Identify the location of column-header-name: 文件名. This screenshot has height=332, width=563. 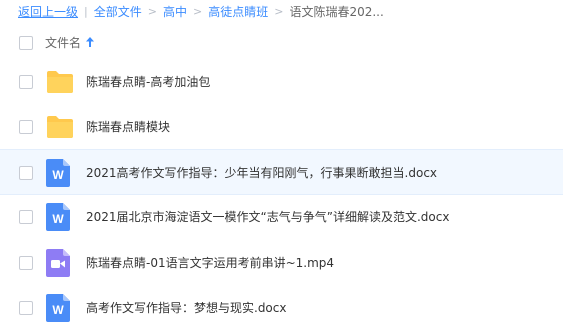
(70, 42).